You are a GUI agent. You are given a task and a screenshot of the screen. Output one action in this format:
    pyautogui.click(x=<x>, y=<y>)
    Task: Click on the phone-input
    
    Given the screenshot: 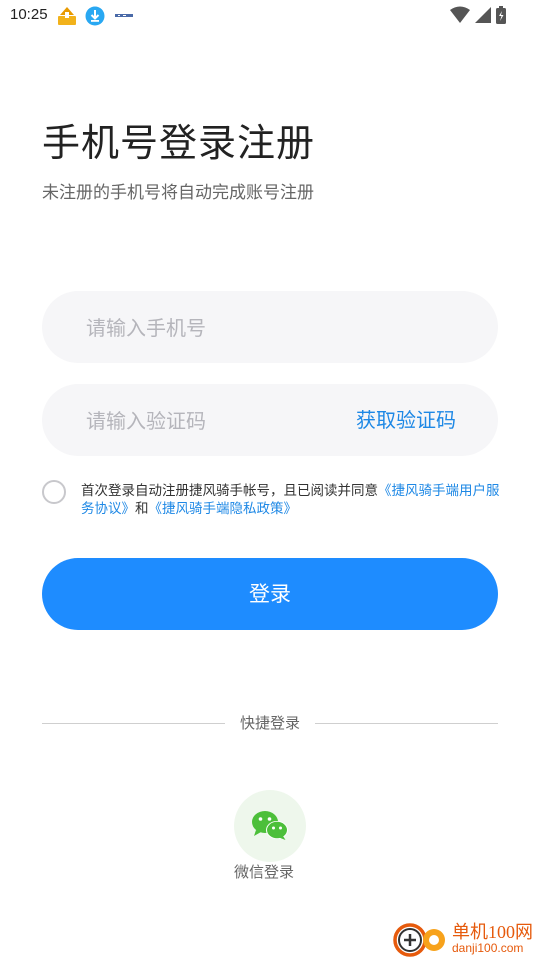 What is the action you would take?
    pyautogui.click(x=216, y=328)
    